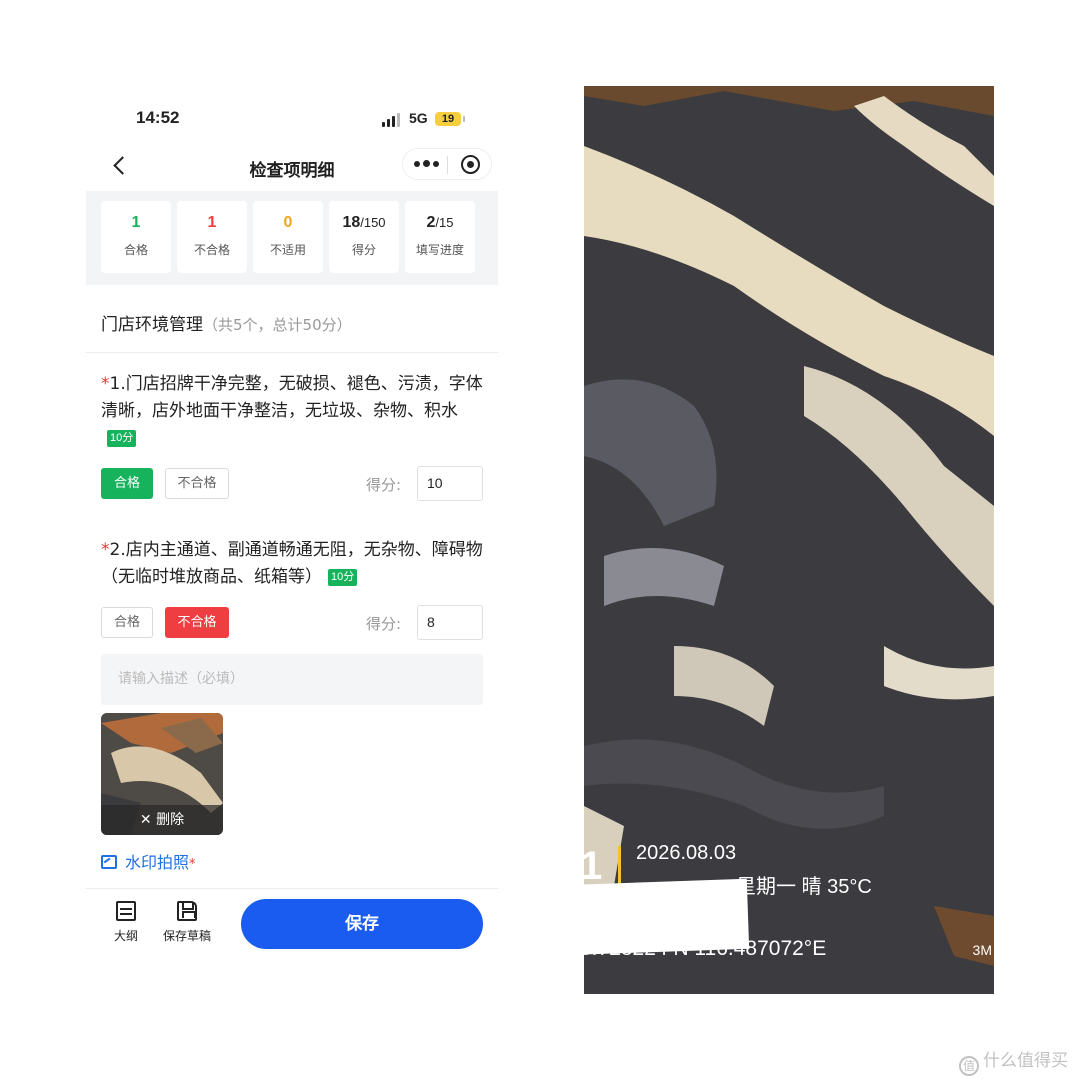 This screenshot has width=1080, height=1080. I want to click on delete-photo-button: ✕ 删除, so click(162, 820).